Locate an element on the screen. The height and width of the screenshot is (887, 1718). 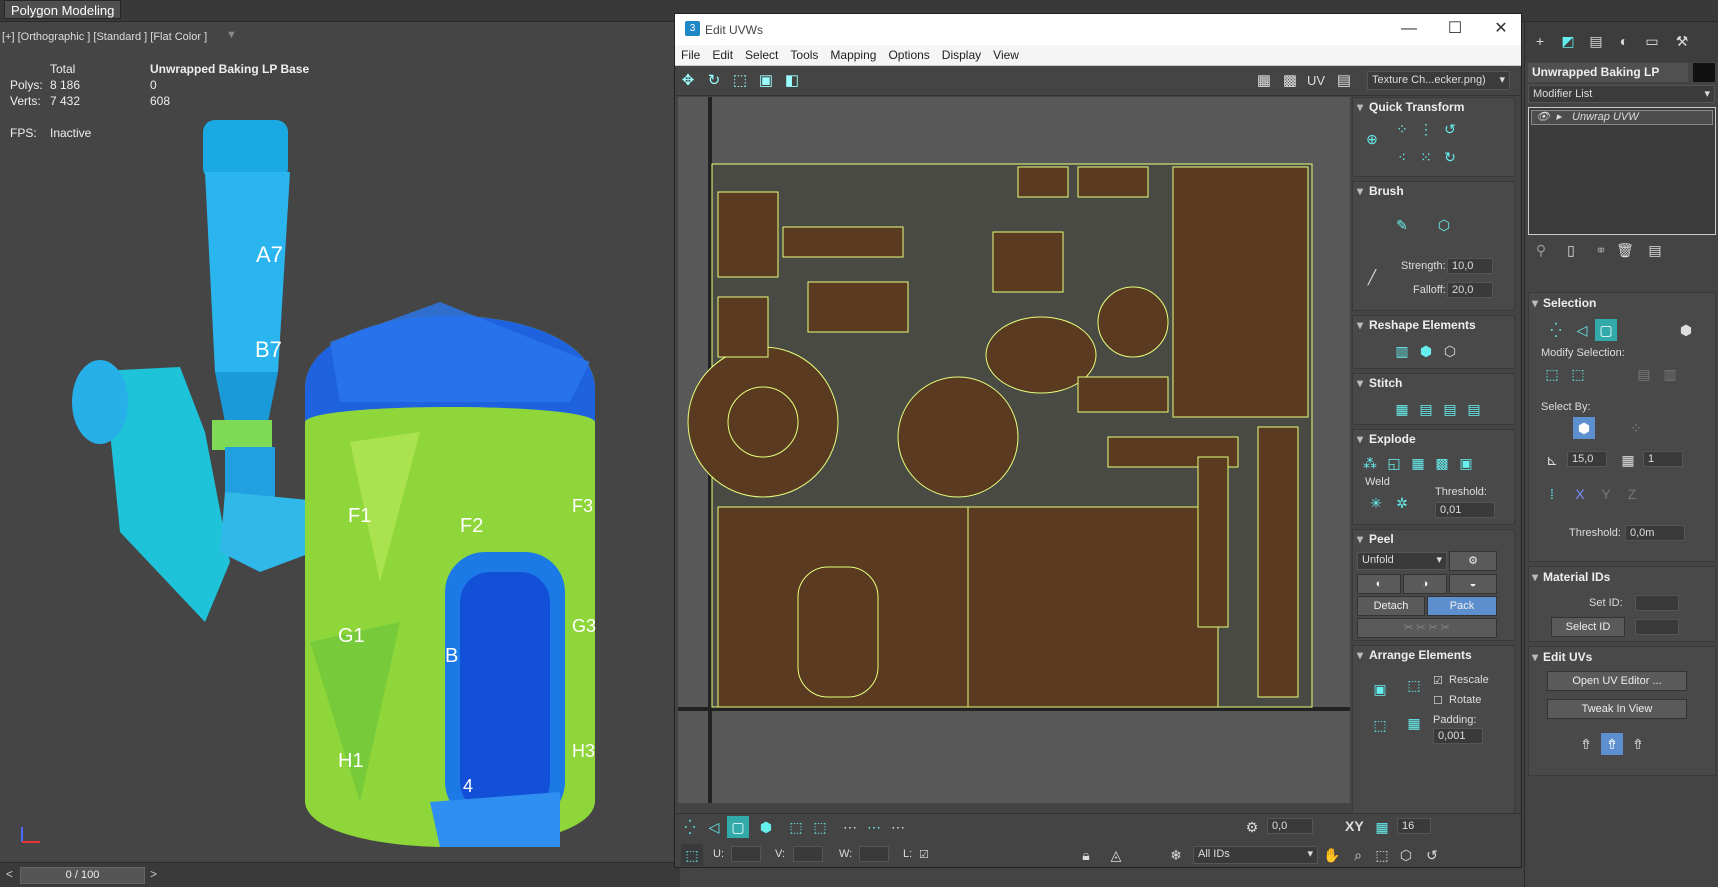
rotate-checkbox: ☐ is located at coordinates (1438, 700).